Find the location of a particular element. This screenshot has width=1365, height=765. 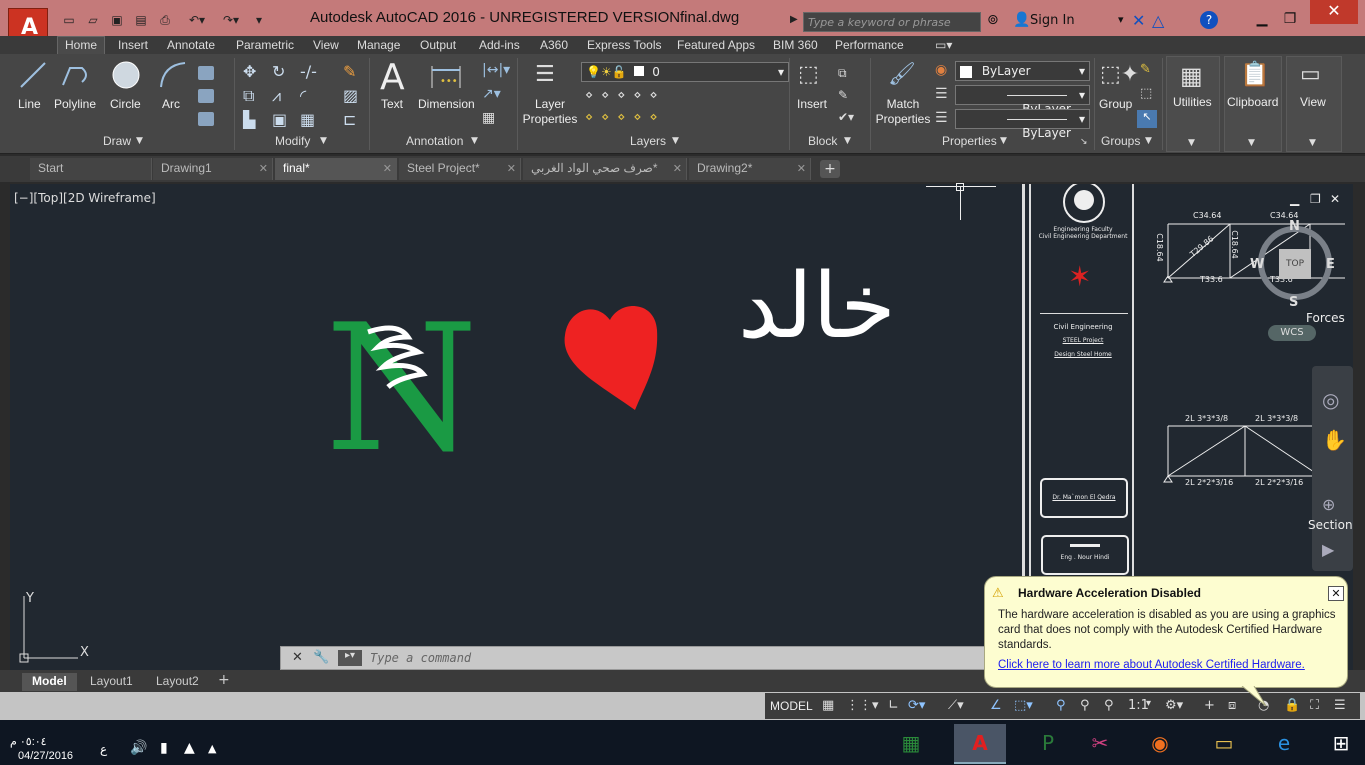

tab-bim360: BIM 360 is located at coordinates (795, 45).